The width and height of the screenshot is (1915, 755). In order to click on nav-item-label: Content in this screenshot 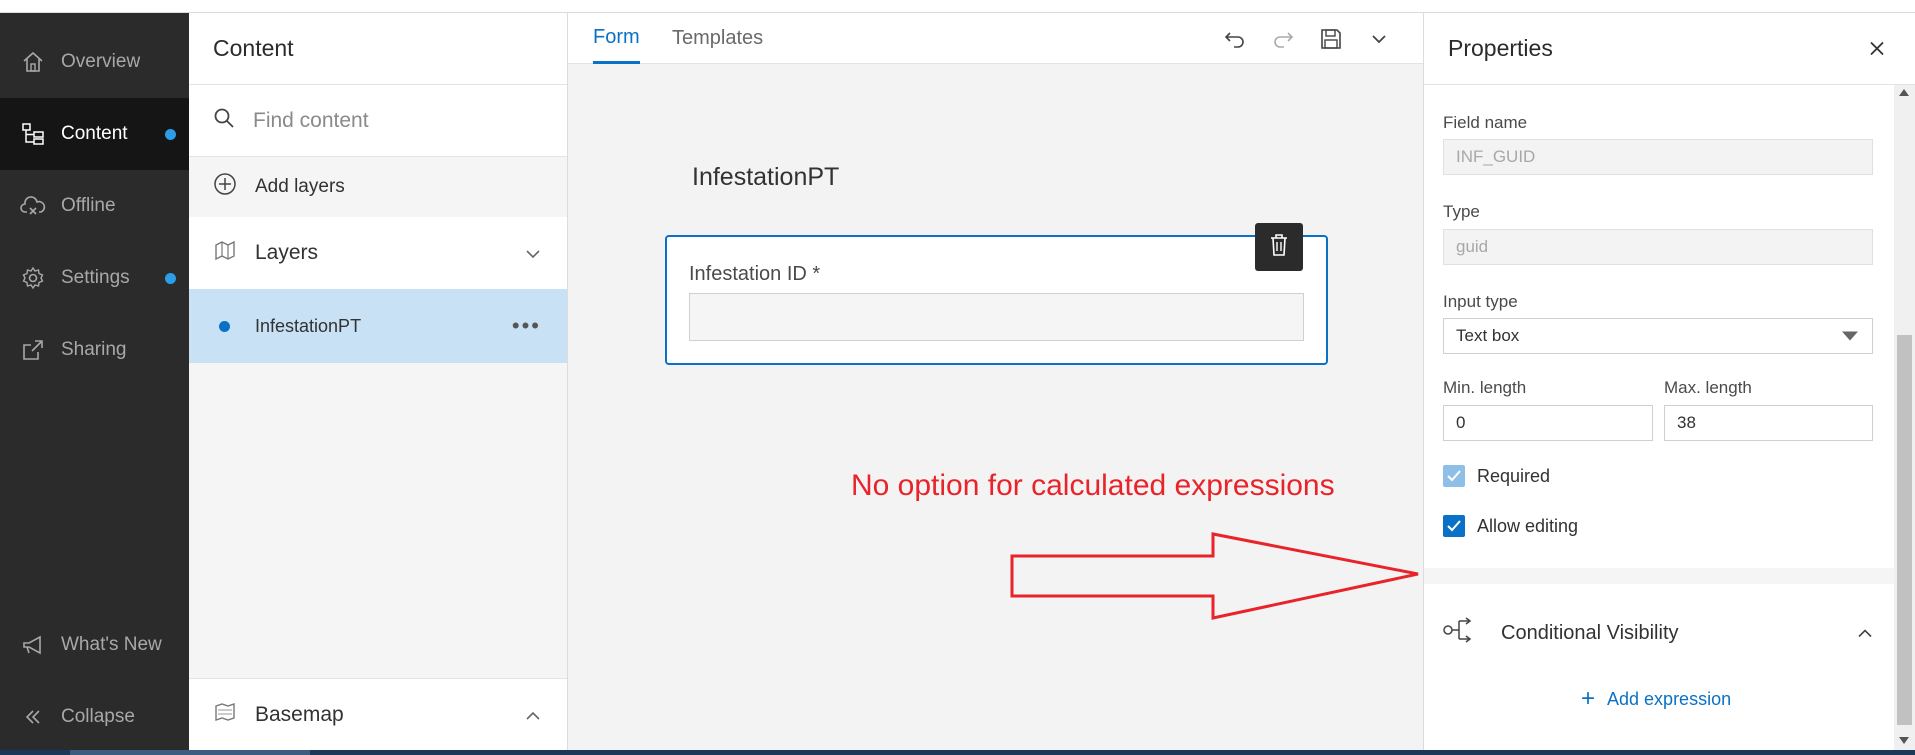, I will do `click(94, 133)`.